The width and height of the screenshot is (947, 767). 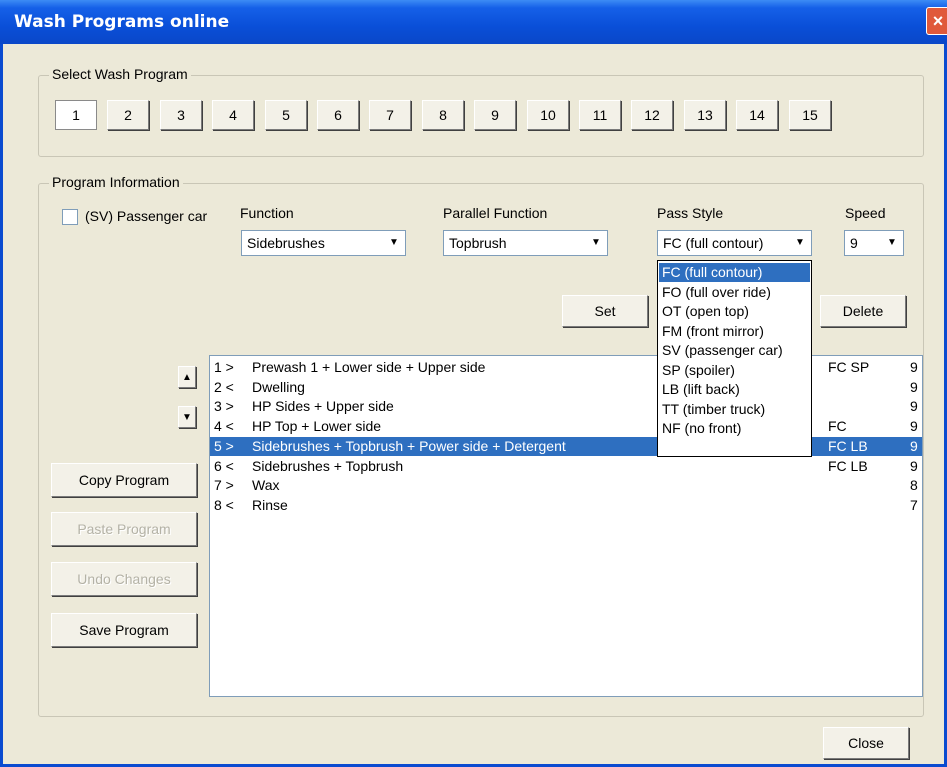 What do you see at coordinates (849, 367) in the screenshot?
I see `step-pass-style: FC SP` at bounding box center [849, 367].